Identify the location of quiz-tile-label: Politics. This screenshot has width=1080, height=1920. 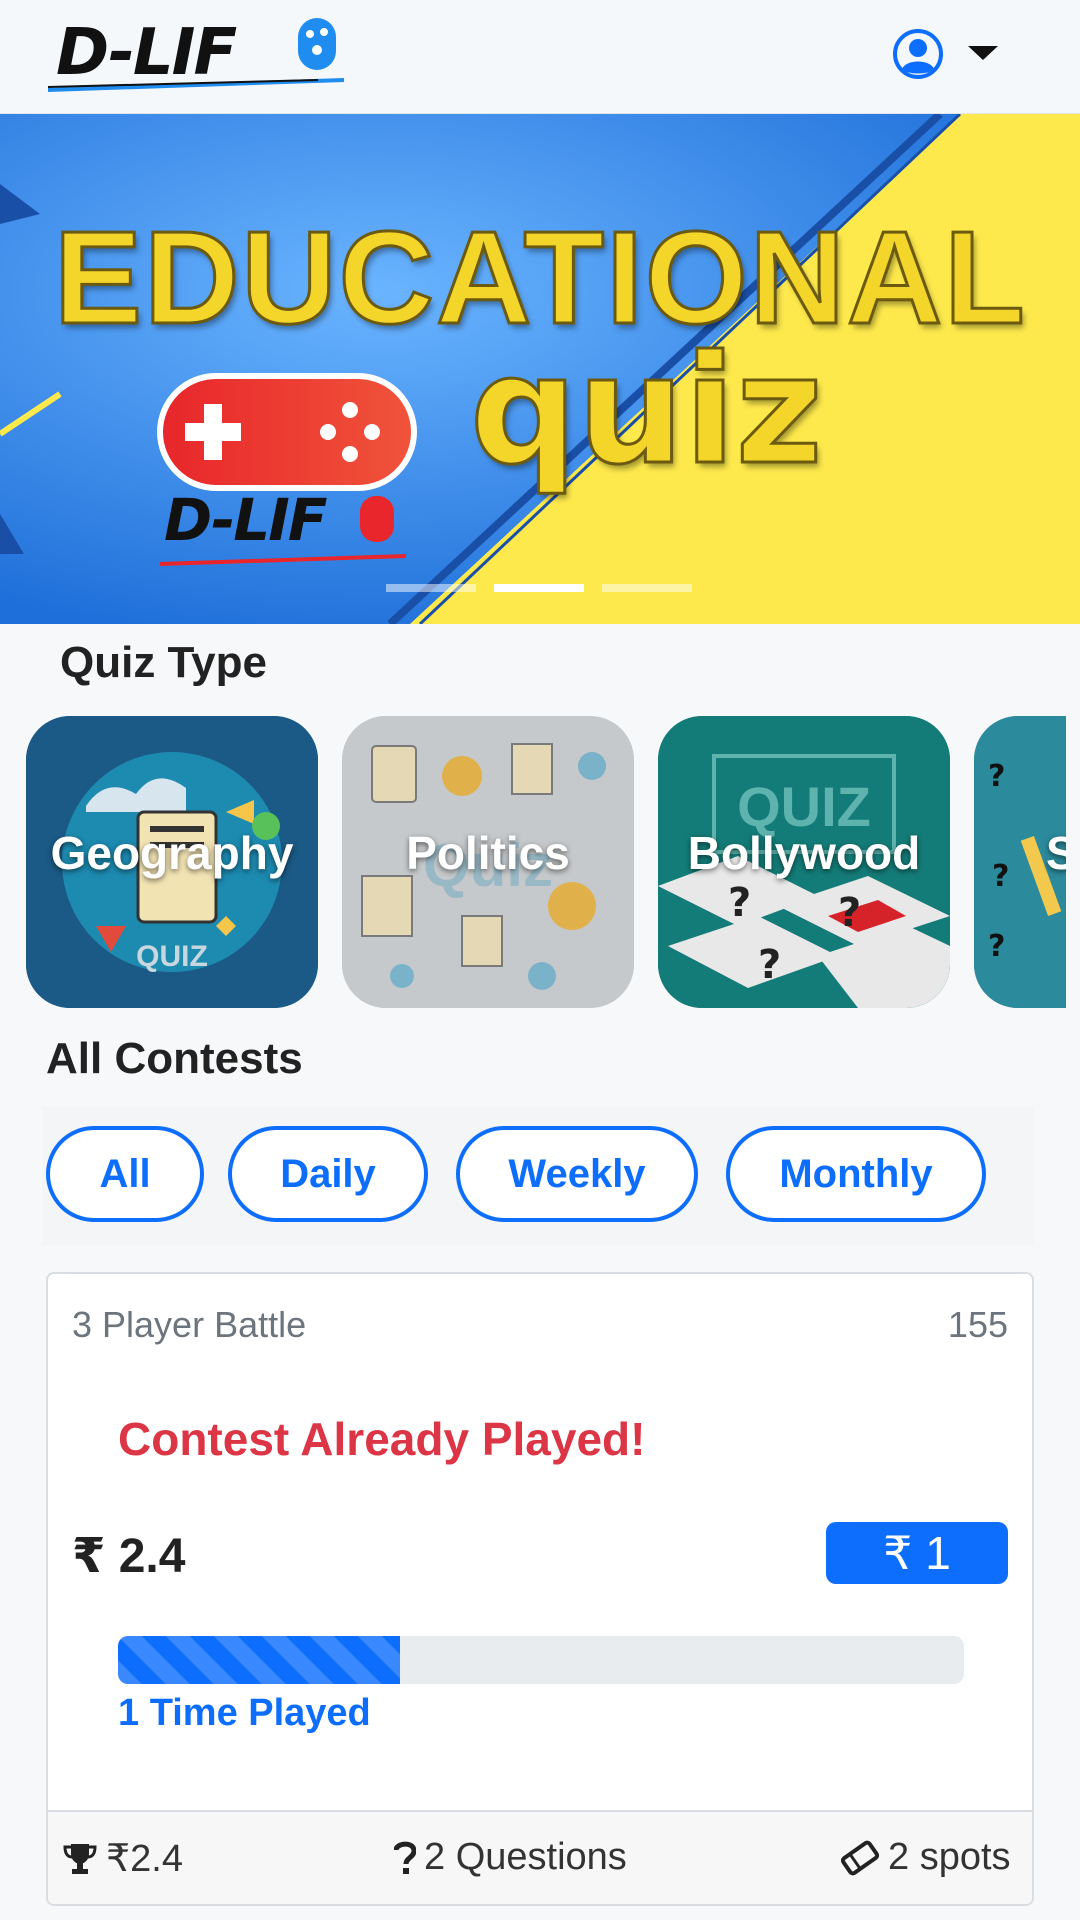
(488, 853).